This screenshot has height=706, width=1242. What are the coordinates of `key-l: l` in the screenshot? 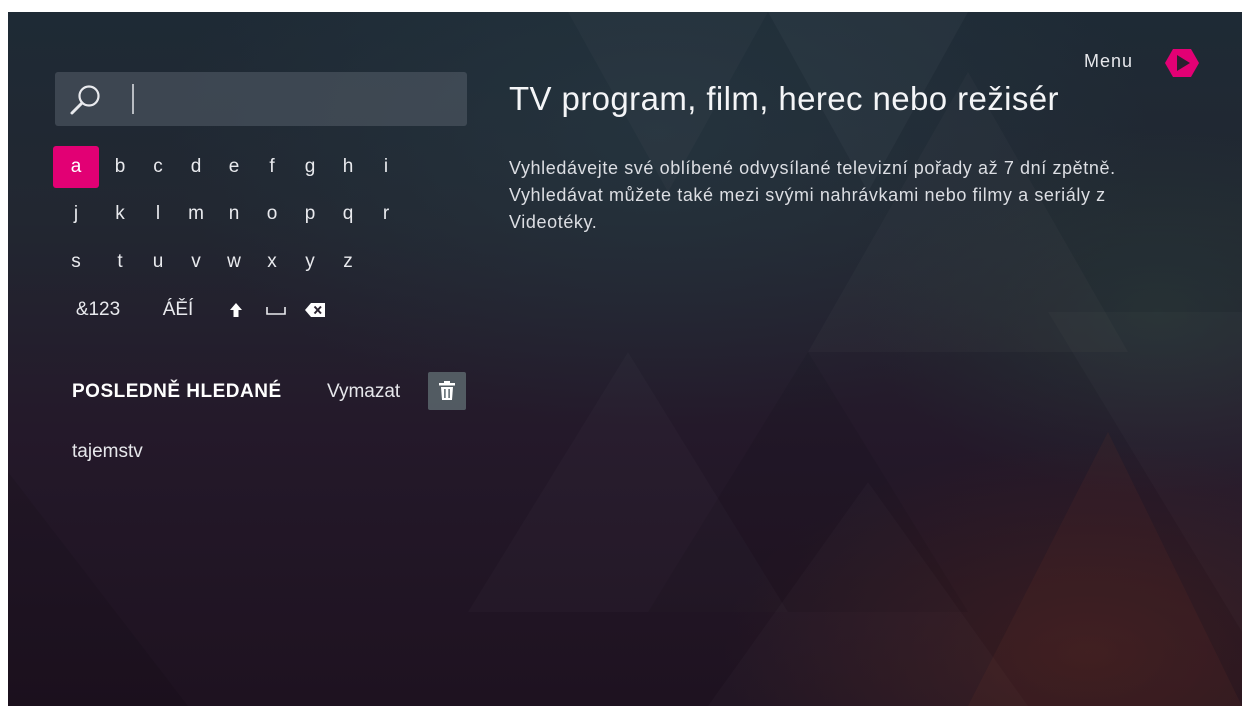 It's located at (158, 214).